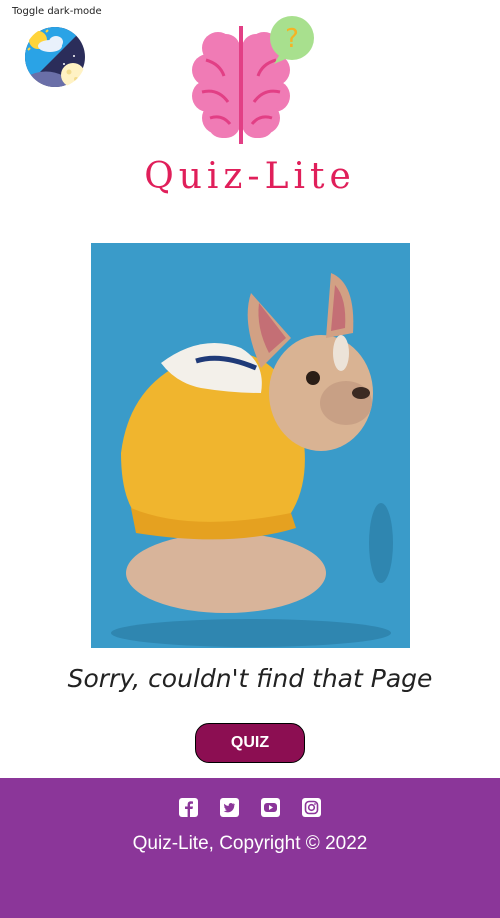 The image size is (500, 918). I want to click on copyright-text: Quiz-Lite, Copyright © 2022, so click(250, 843).